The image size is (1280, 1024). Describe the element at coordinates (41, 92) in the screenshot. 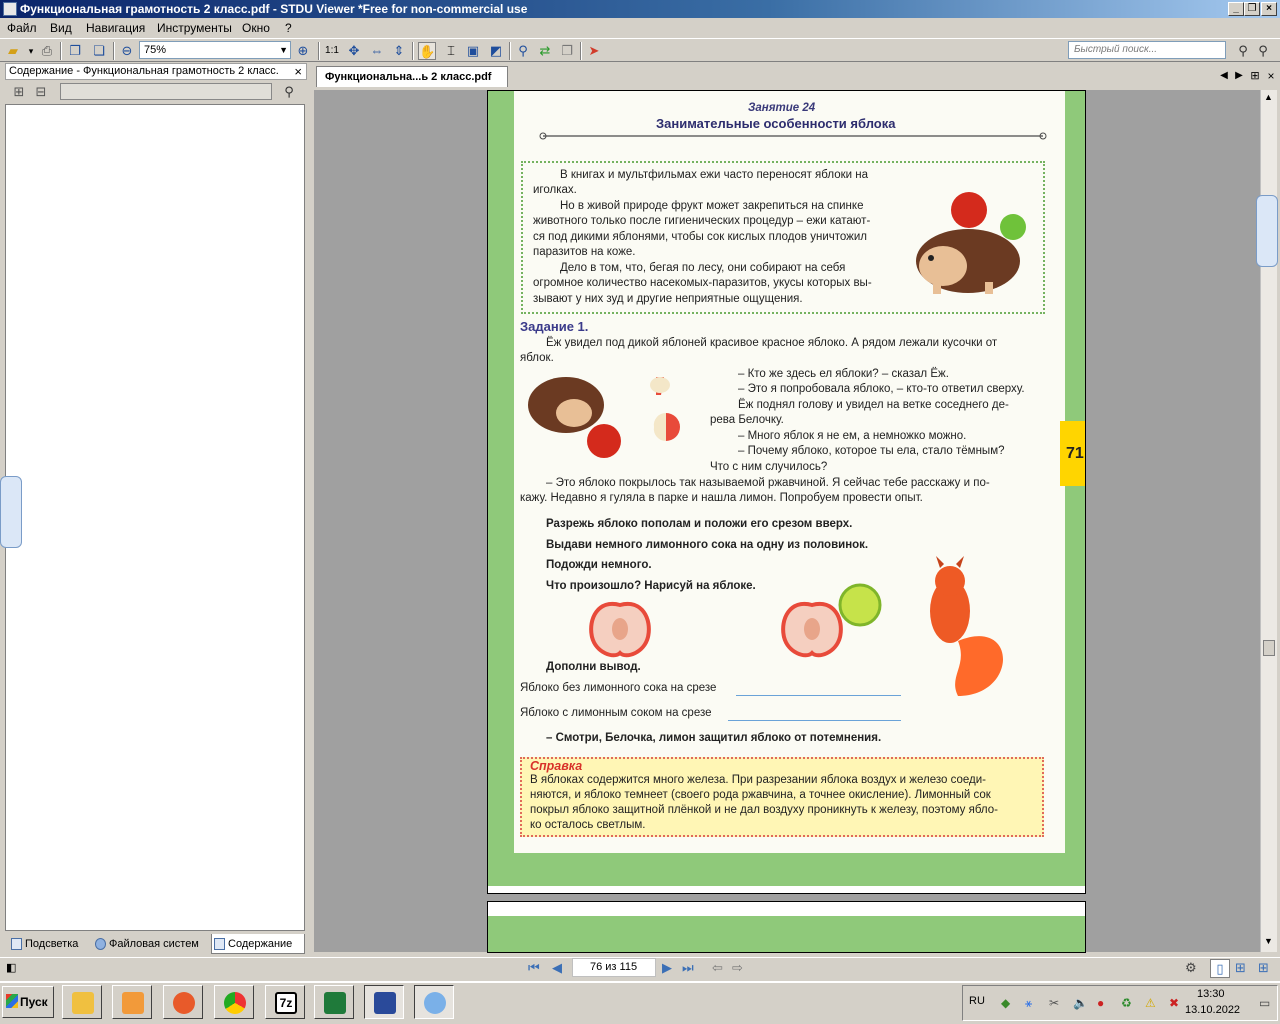

I see `collapse-all-icon: ⊟` at that location.